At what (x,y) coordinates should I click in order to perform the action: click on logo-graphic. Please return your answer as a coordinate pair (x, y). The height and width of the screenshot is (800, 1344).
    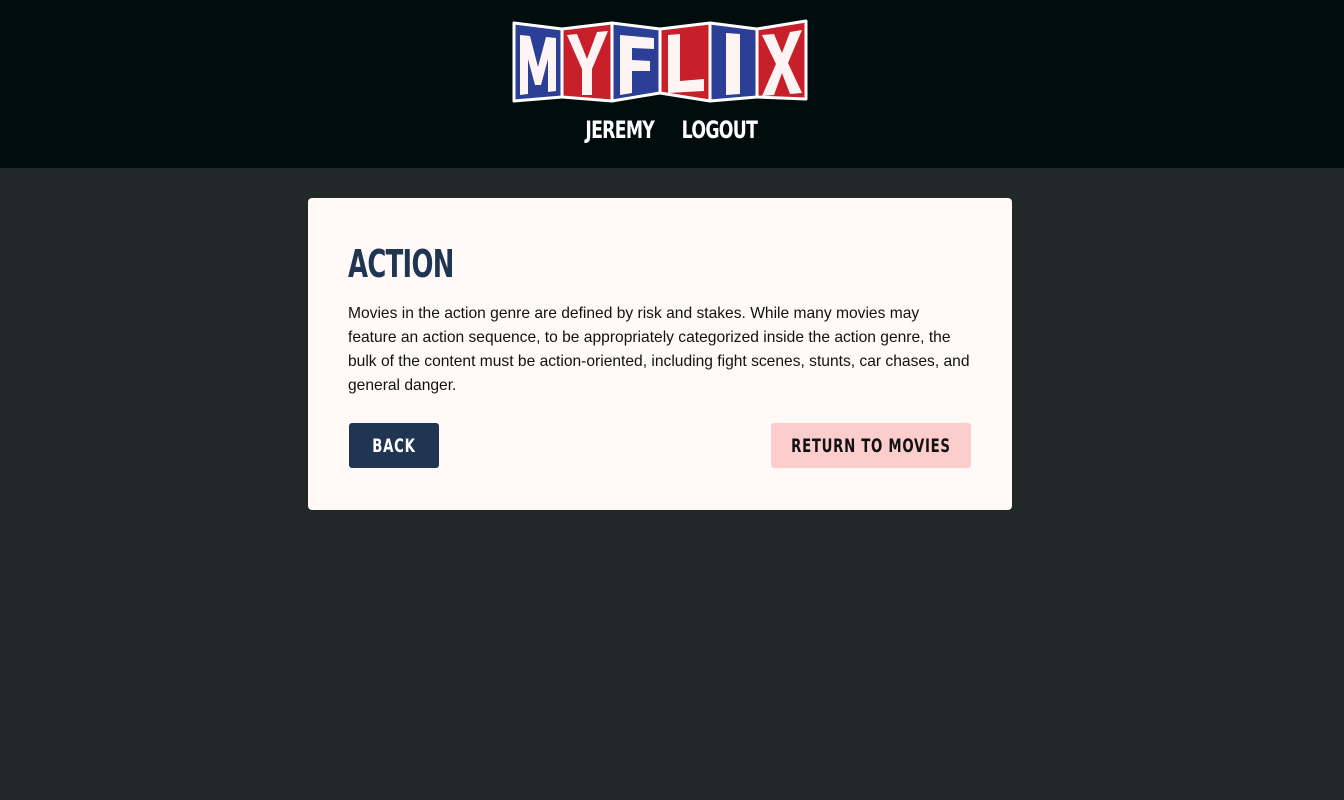
    Looking at the image, I should click on (660, 61).